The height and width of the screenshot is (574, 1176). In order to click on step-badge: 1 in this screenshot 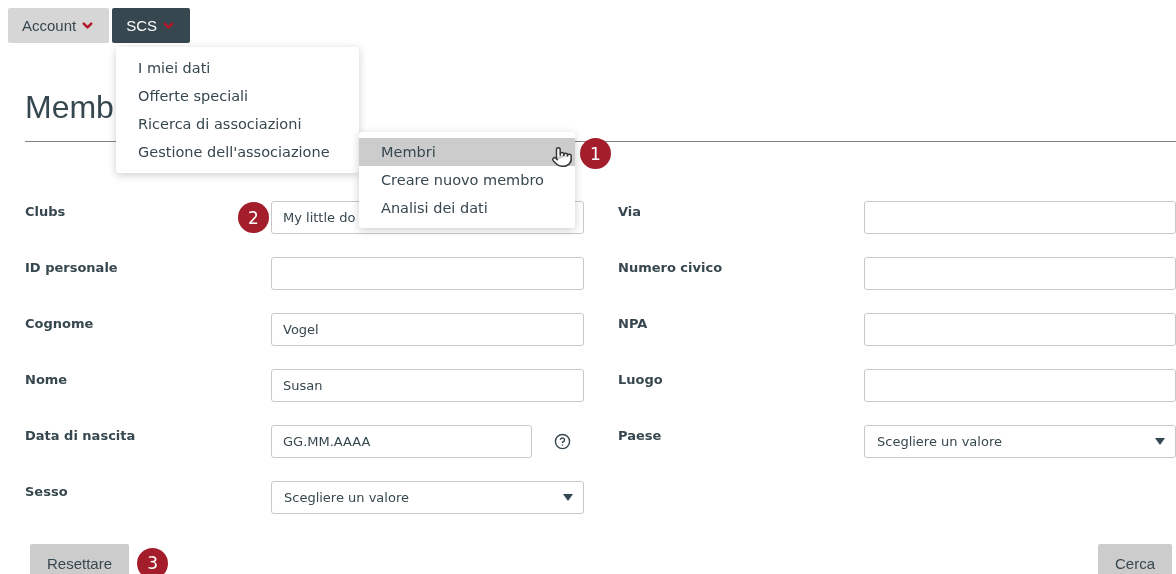, I will do `click(595, 153)`.